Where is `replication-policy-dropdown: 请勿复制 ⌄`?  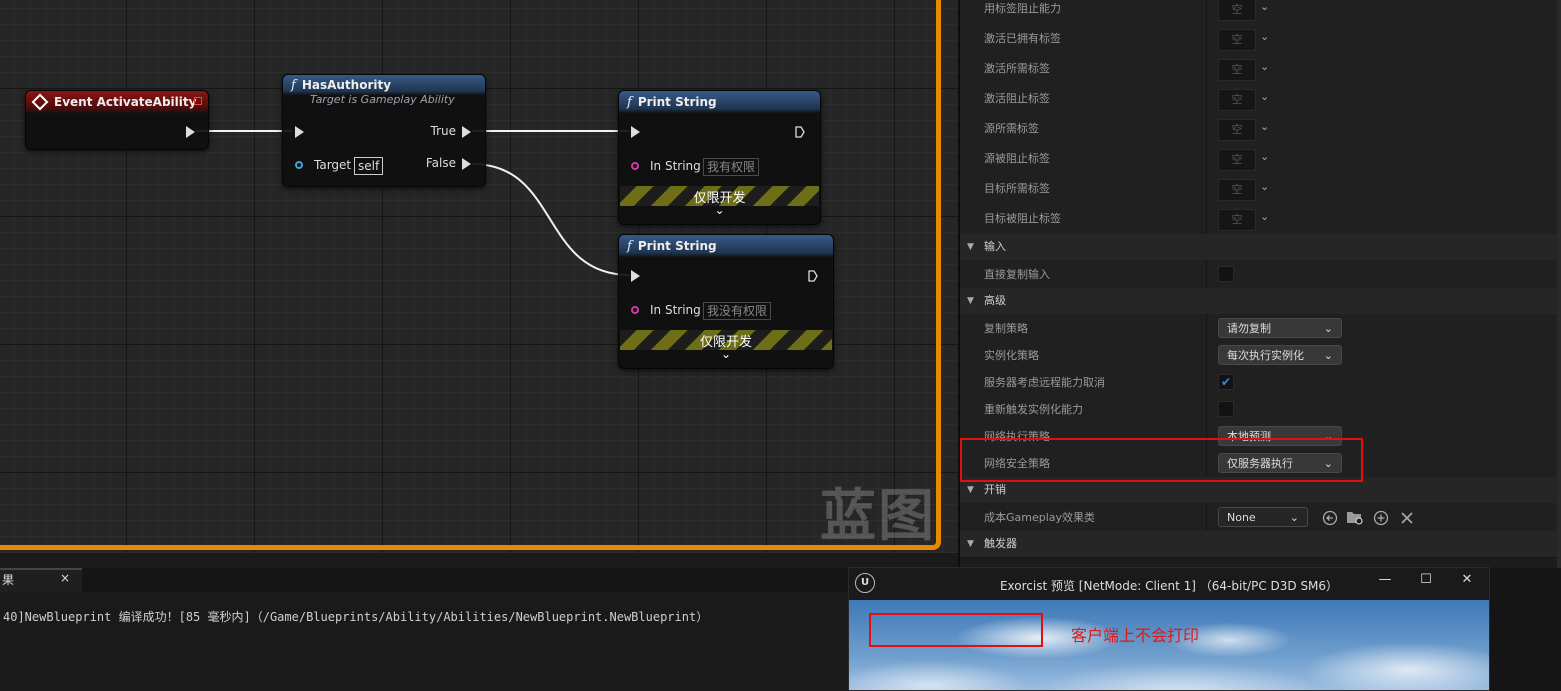 replication-policy-dropdown: 请勿复制 ⌄ is located at coordinates (1280, 328).